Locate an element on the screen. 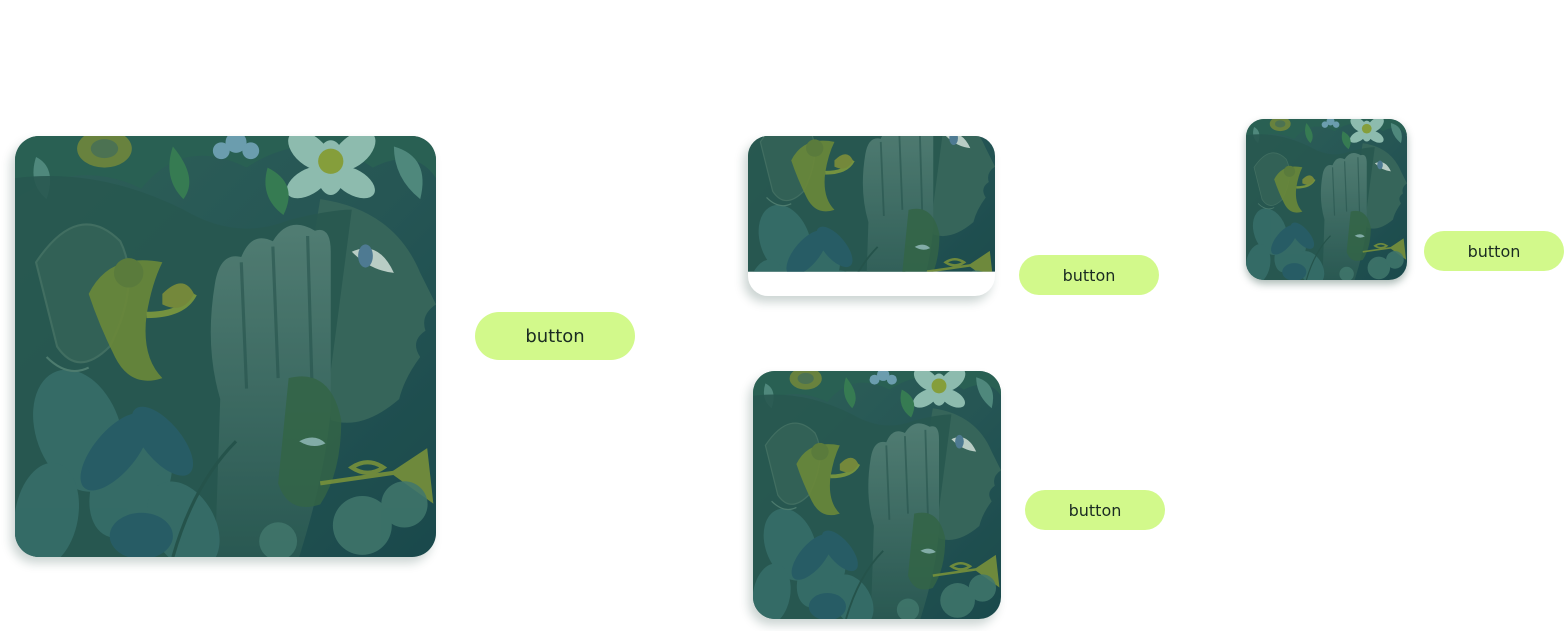  image-card-wide is located at coordinates (871, 216).